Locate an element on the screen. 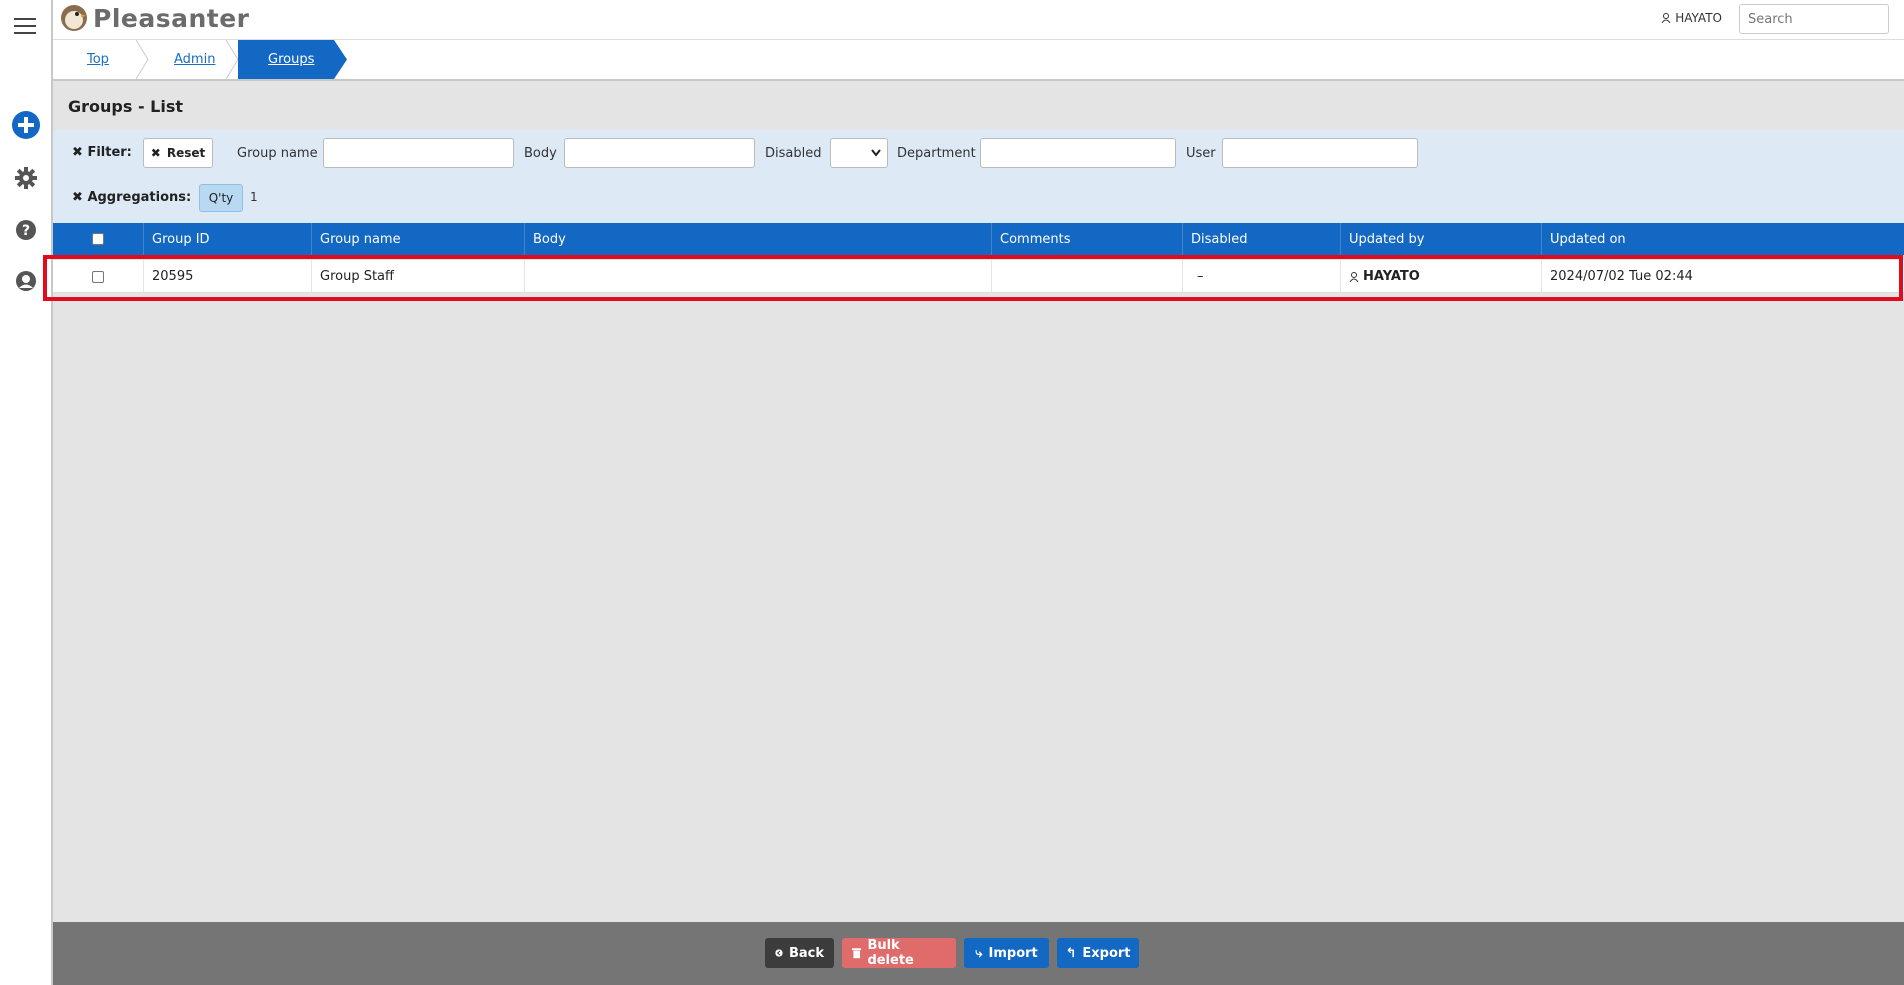 The width and height of the screenshot is (1904, 985). breadcrumb: Top Admin Groups is located at coordinates (978, 60).